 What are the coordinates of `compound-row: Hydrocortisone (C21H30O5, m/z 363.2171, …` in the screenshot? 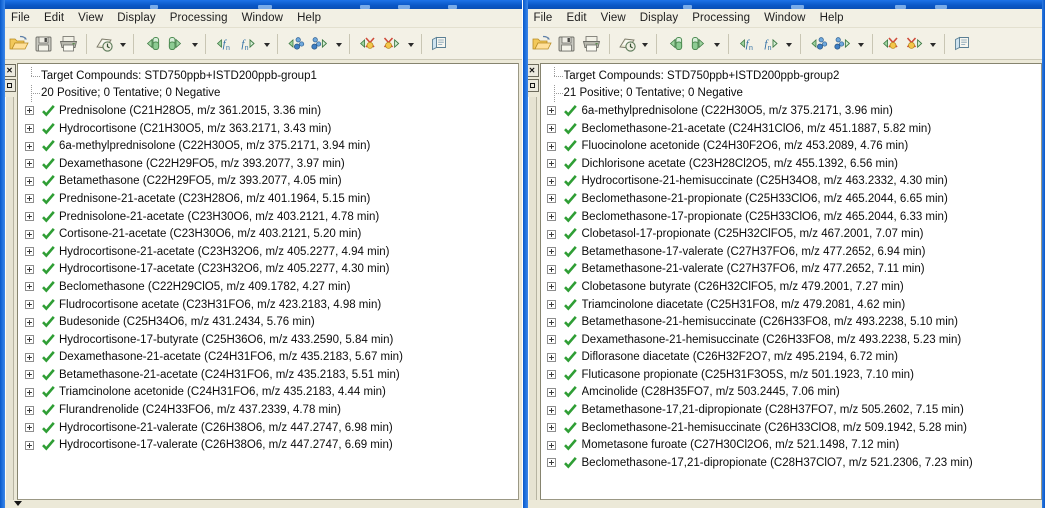 It's located at (268, 129).